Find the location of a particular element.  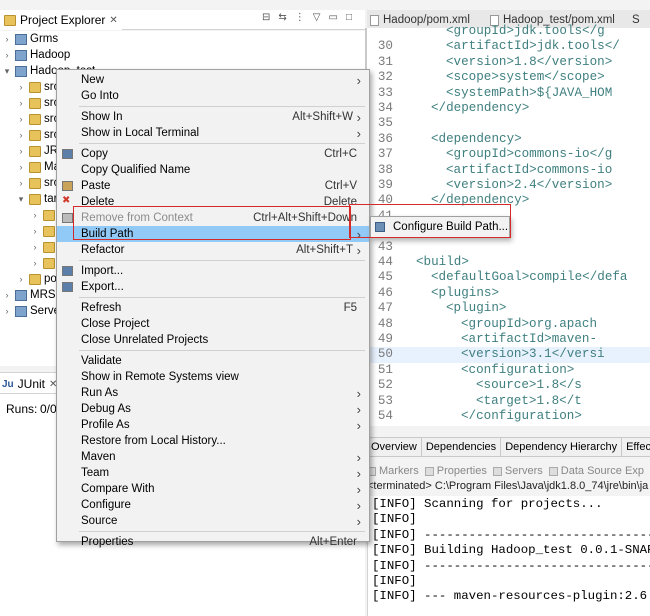

tree-item: › Hadoop is located at coordinates (36, 55).